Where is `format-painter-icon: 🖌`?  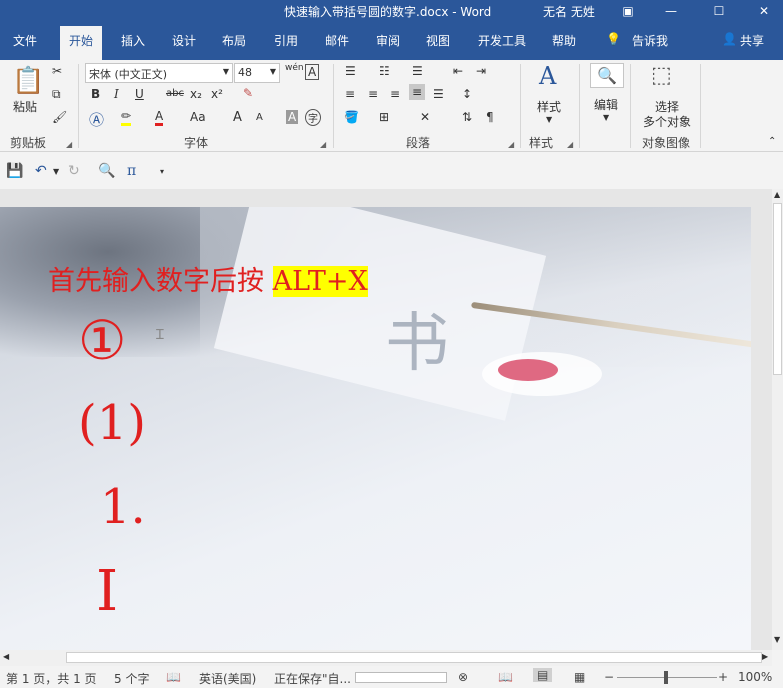 format-painter-icon: 🖌 is located at coordinates (59, 117).